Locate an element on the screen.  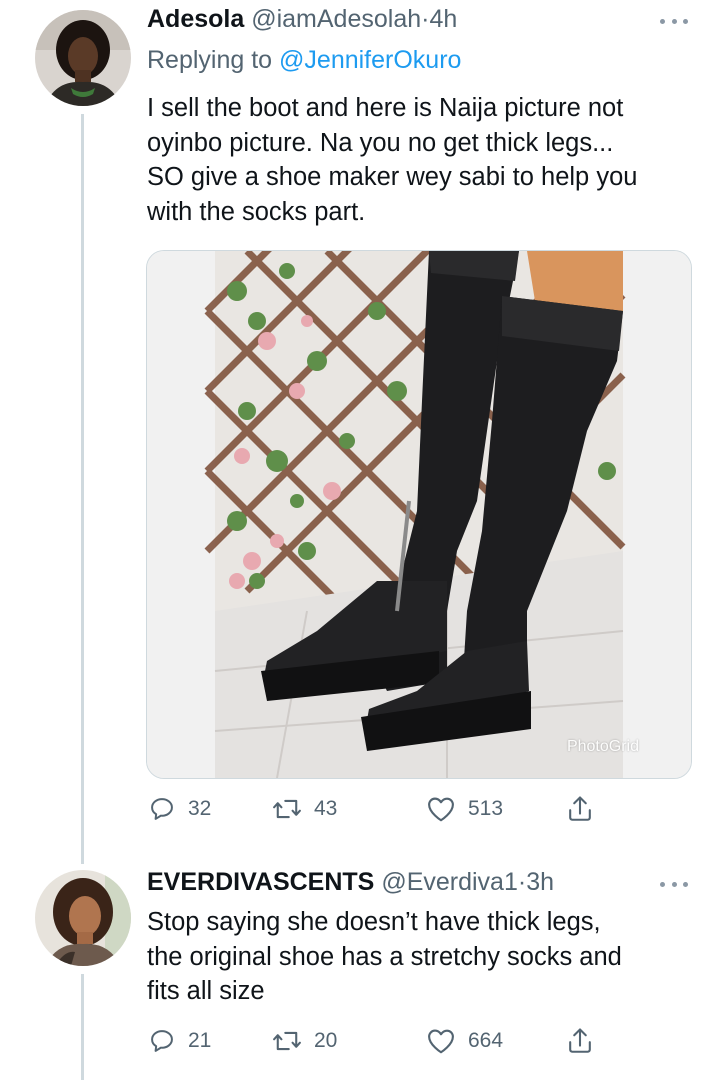
tweet-actions: 32 43 513 is located at coordinates (376, 809).